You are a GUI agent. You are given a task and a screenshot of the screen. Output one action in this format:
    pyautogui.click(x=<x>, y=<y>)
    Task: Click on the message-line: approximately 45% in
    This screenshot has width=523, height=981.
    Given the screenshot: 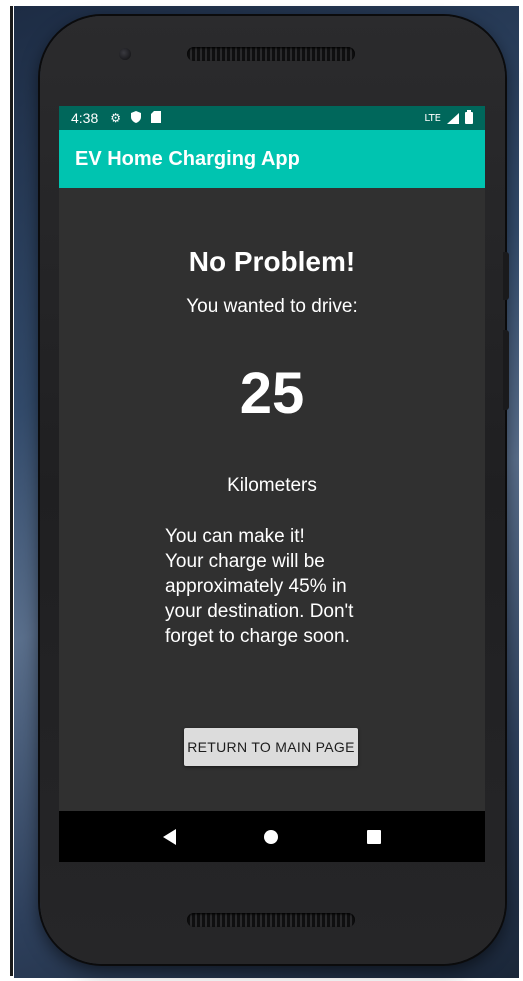 What is the action you would take?
    pyautogui.click(x=256, y=586)
    